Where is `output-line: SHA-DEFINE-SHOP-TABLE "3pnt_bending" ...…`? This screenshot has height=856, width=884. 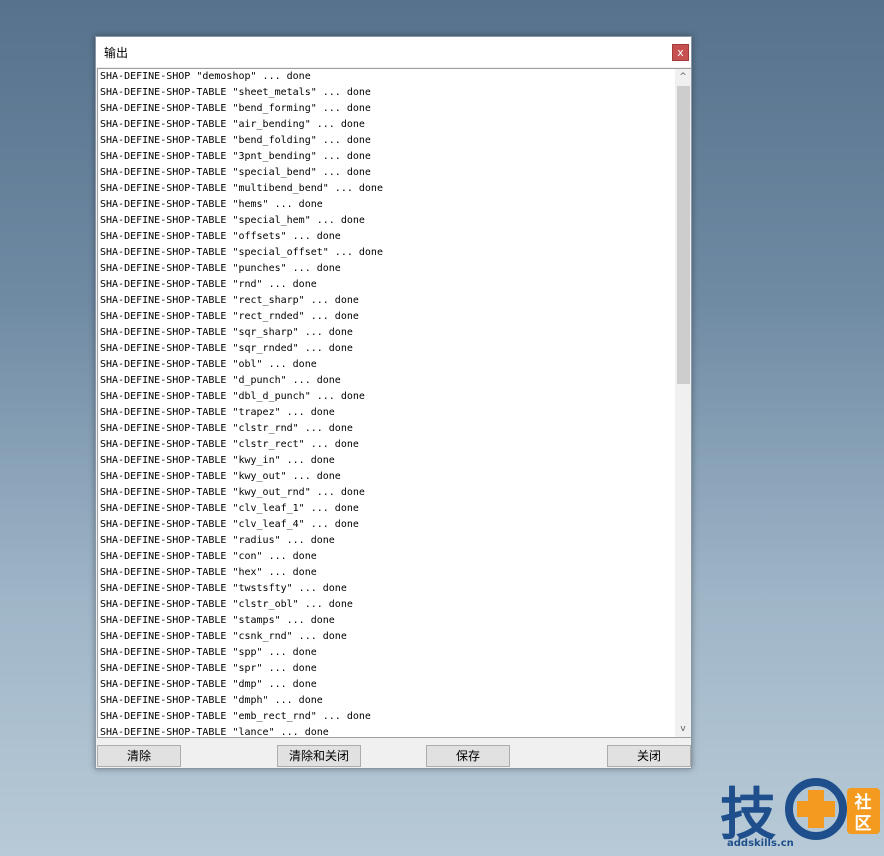 output-line: SHA-DEFINE-SHOP-TABLE "3pnt_bending" ...… is located at coordinates (235, 156).